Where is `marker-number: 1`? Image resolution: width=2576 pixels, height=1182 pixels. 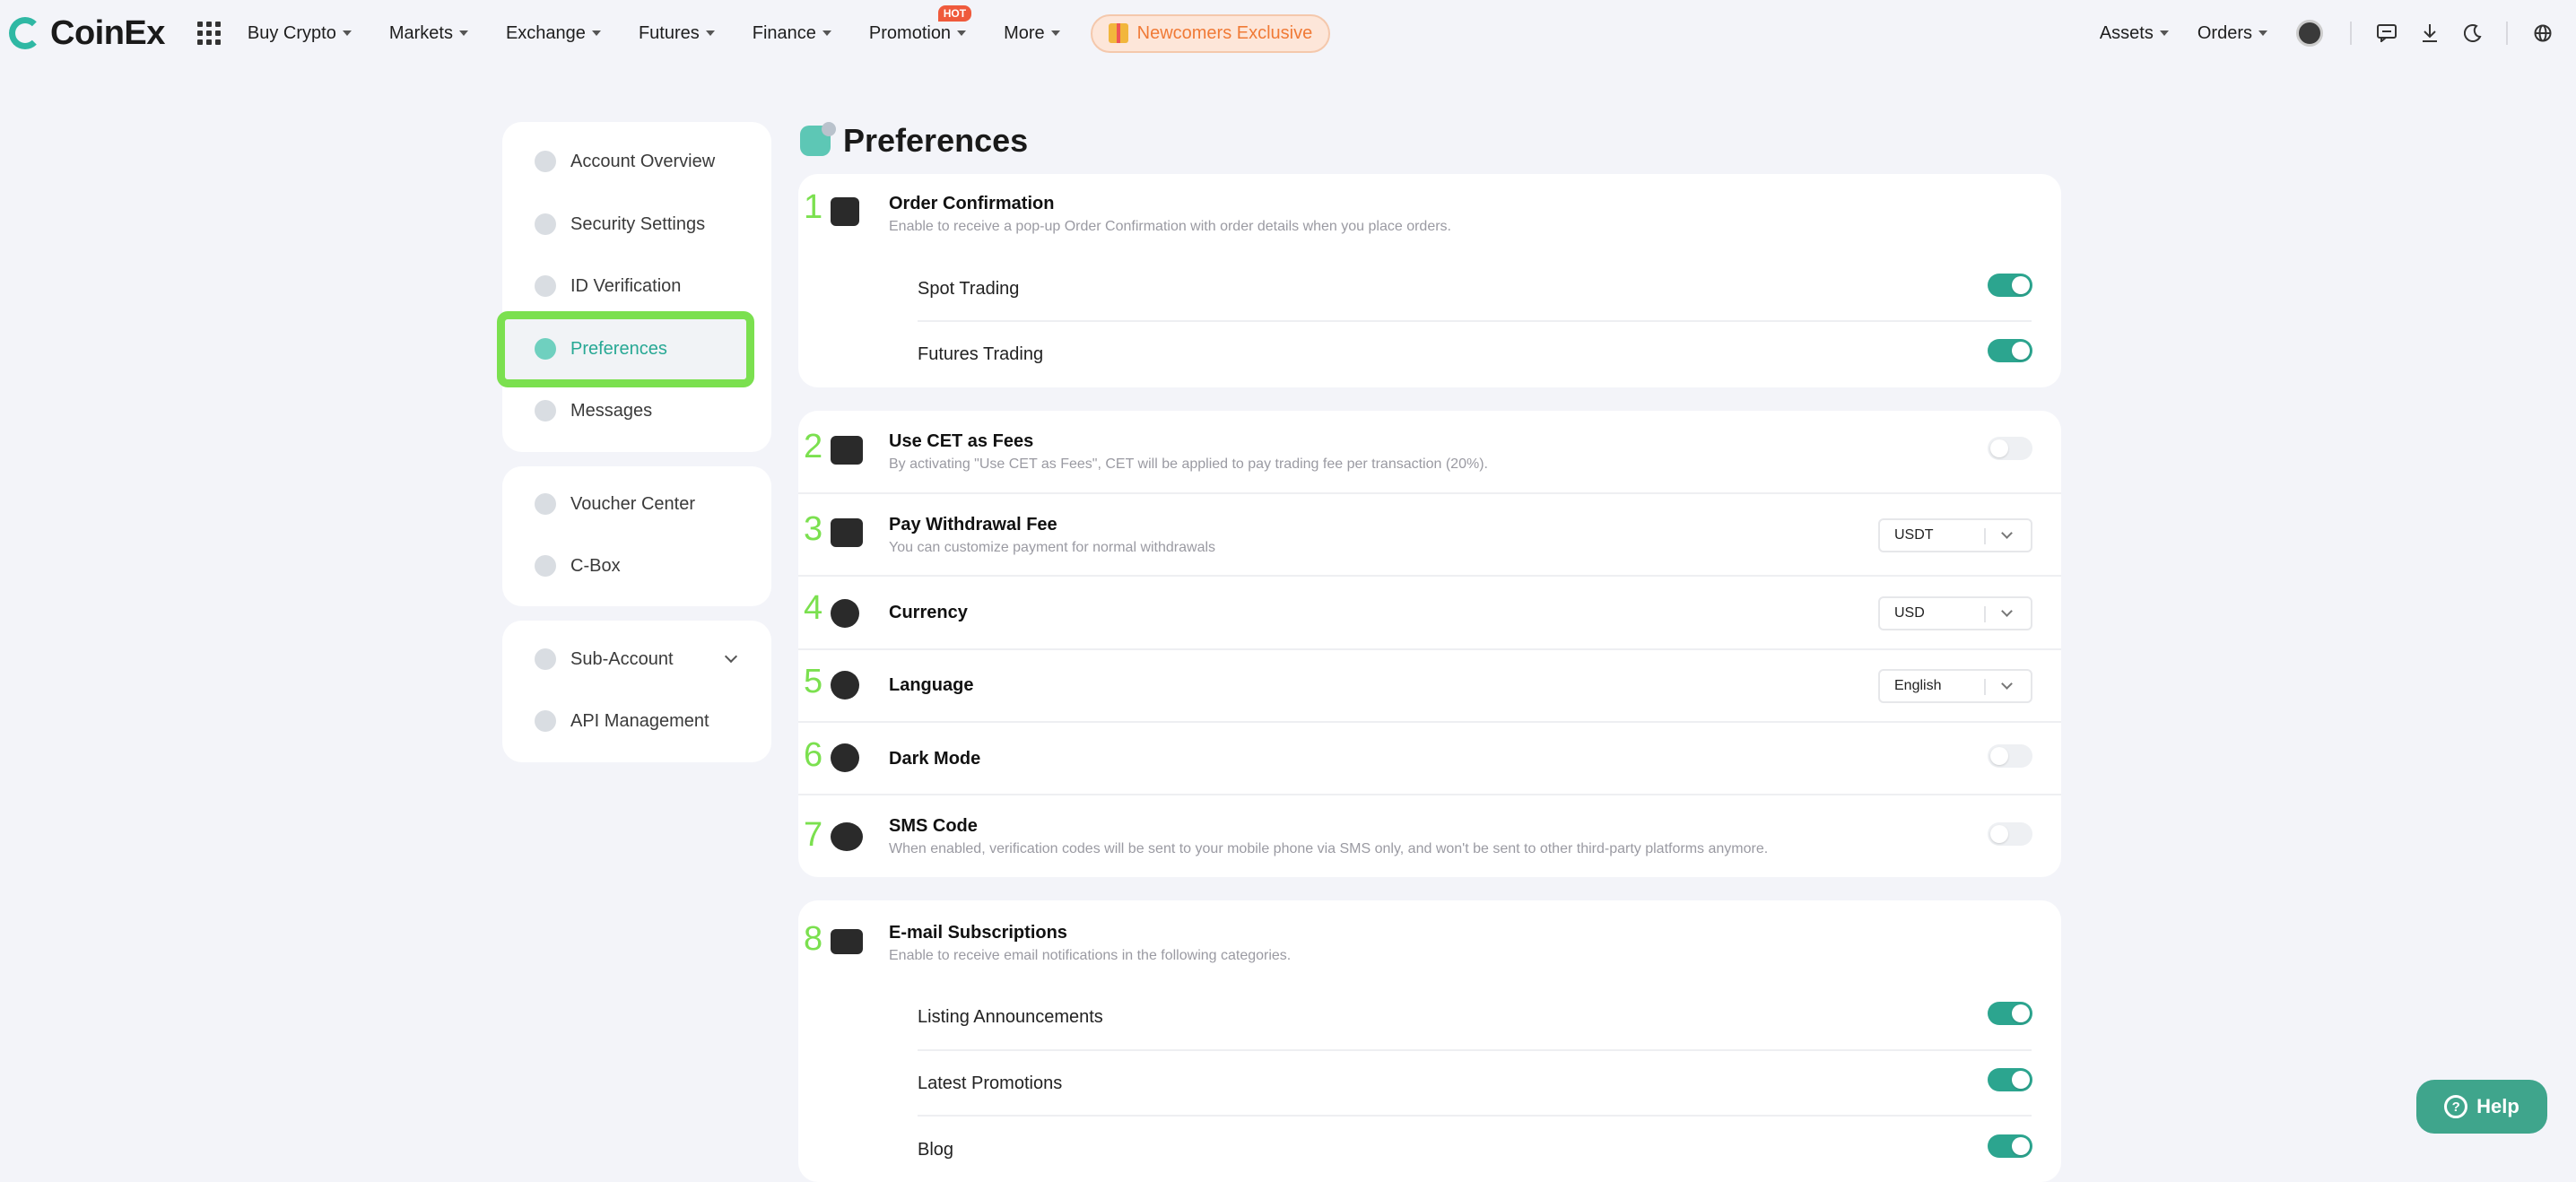 marker-number: 1 is located at coordinates (813, 207).